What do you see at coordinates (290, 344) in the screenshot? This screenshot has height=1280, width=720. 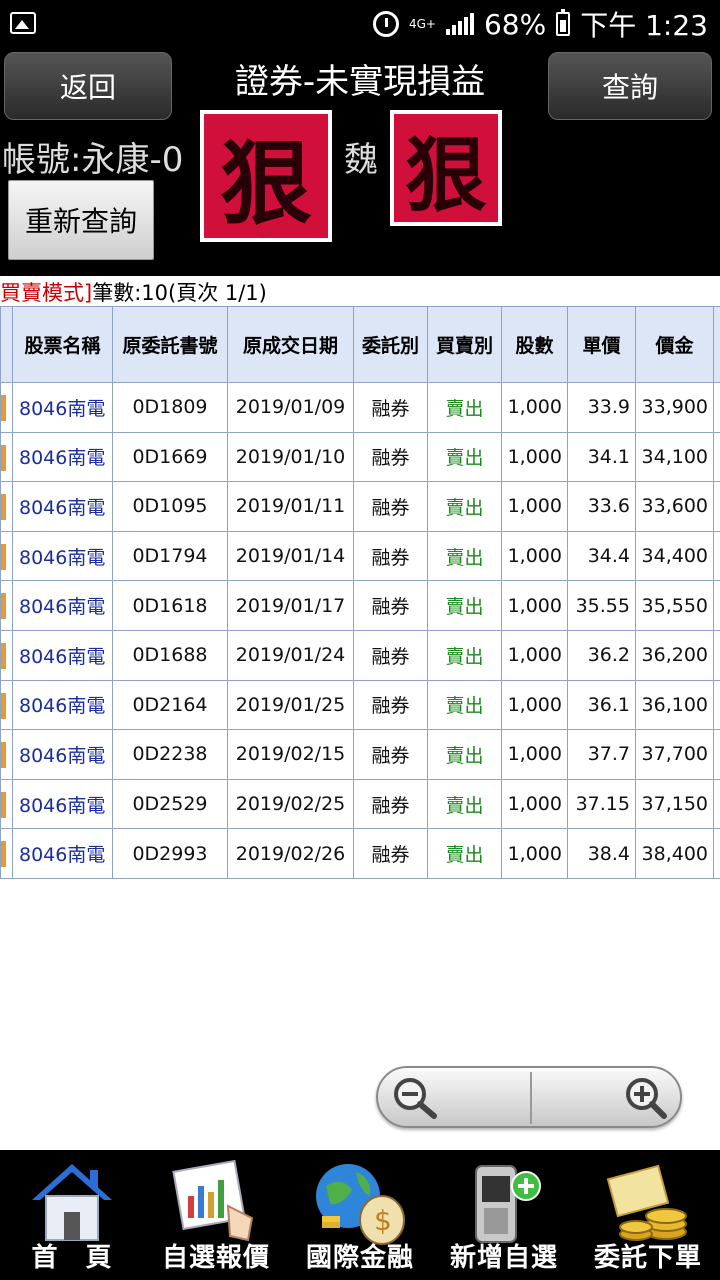 I see `column-header: 原成交日期` at bounding box center [290, 344].